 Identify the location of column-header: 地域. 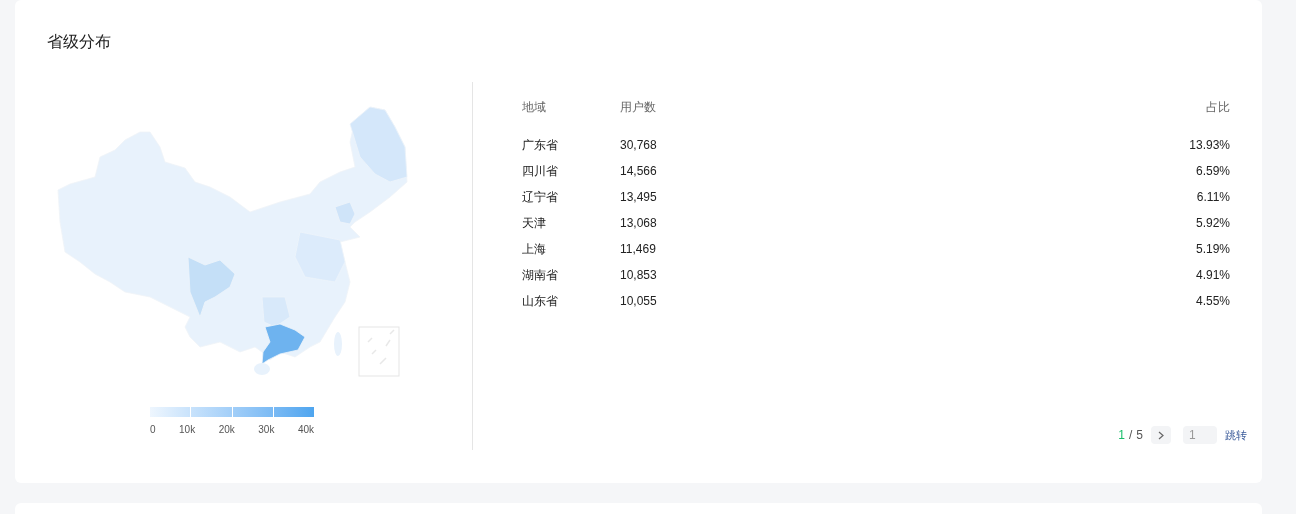
(534, 107).